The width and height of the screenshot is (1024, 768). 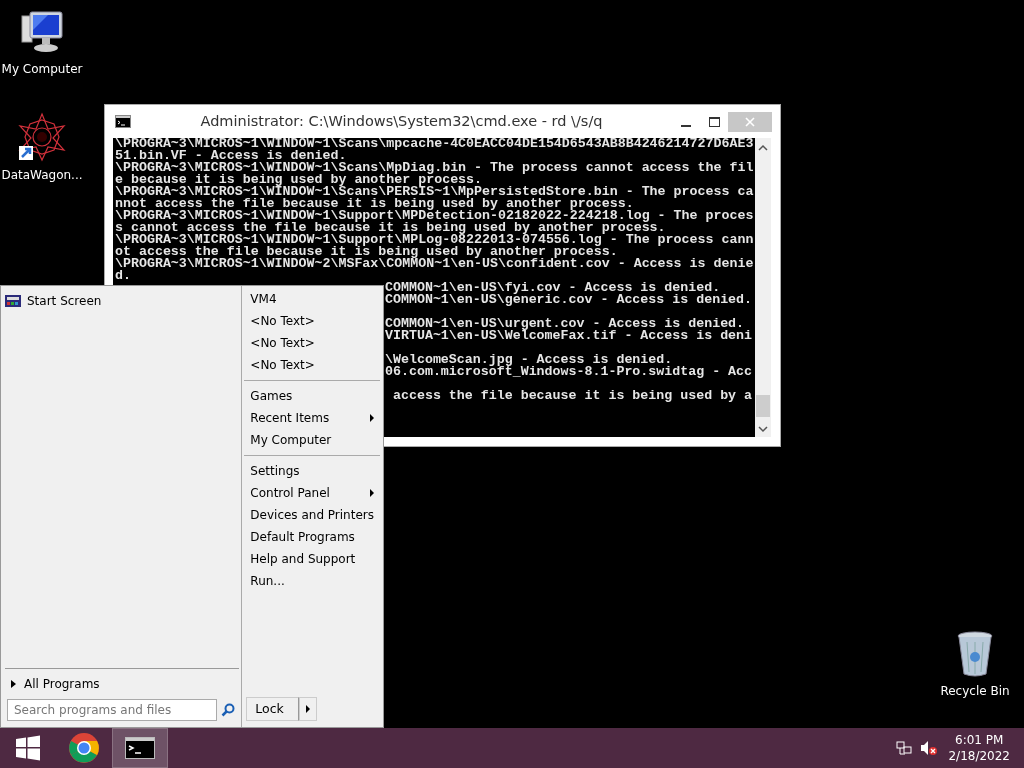 I want to click on menu-item: Control Panel, so click(x=312, y=493).